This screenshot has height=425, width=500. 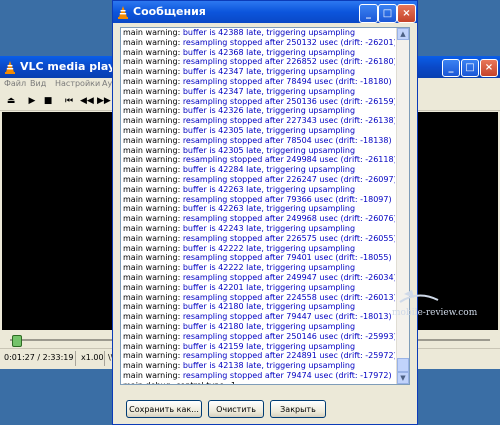 I want to click on play-icon: ▶, so click(x=32, y=101).